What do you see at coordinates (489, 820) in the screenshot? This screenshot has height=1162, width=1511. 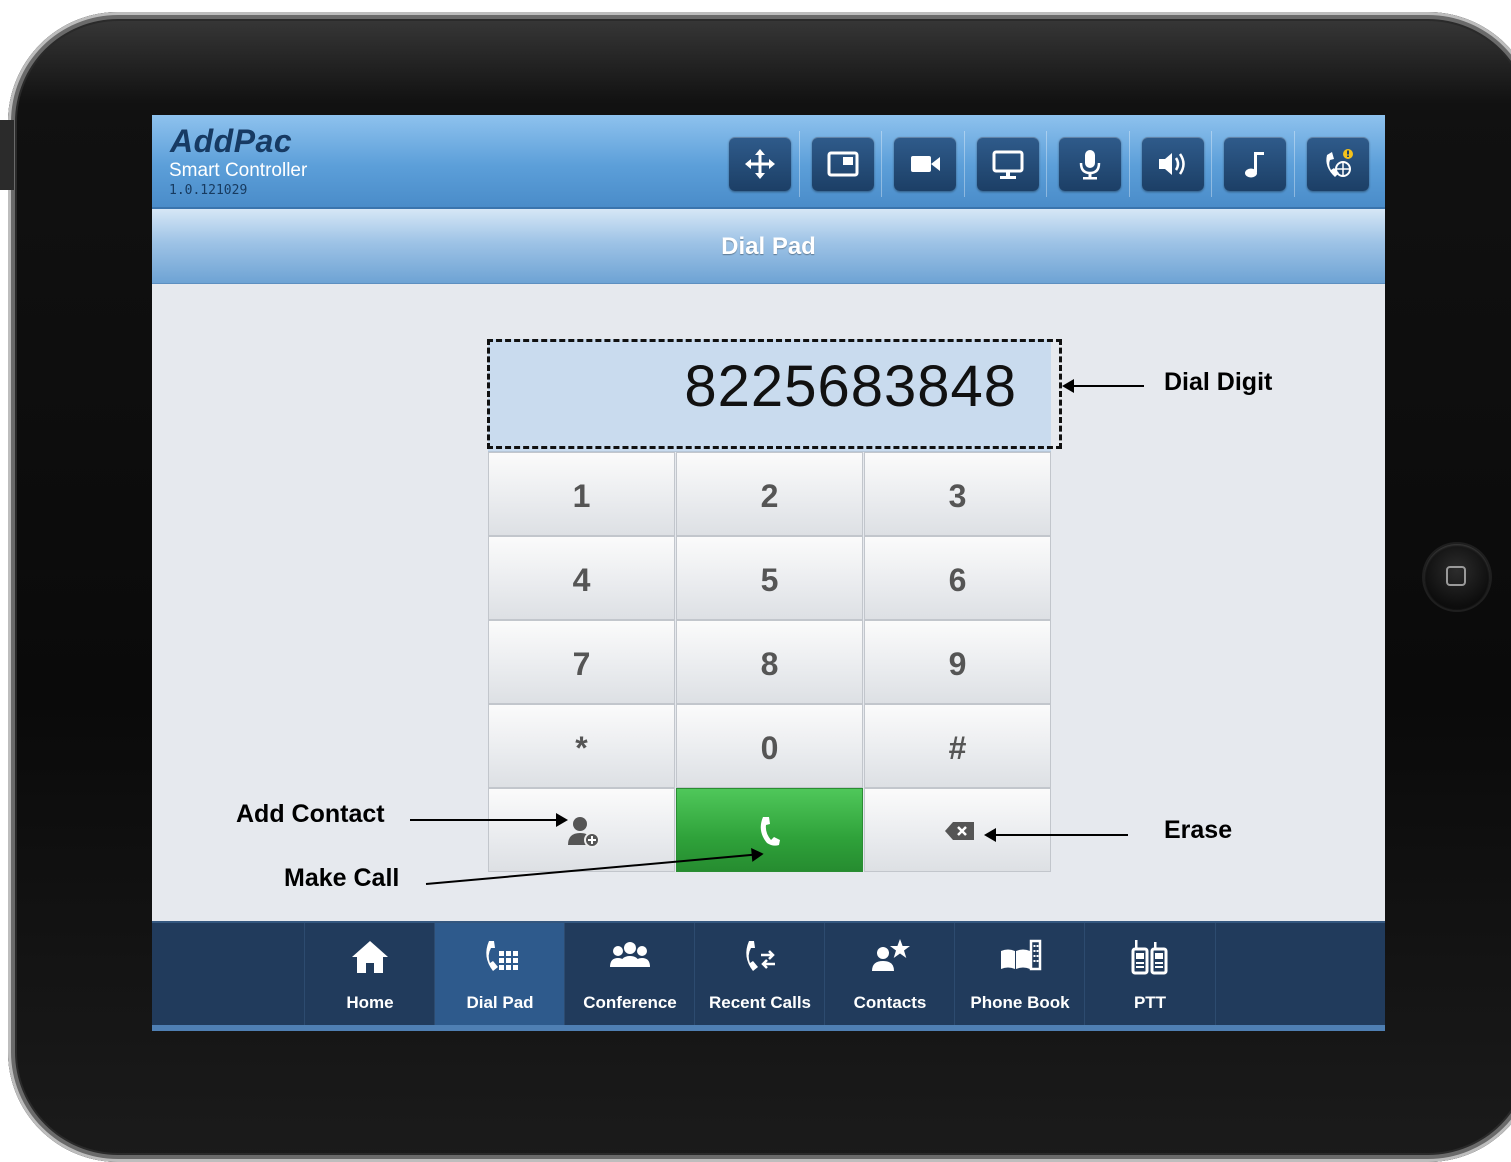 I see `annotation-arrow-add-contact` at bounding box center [489, 820].